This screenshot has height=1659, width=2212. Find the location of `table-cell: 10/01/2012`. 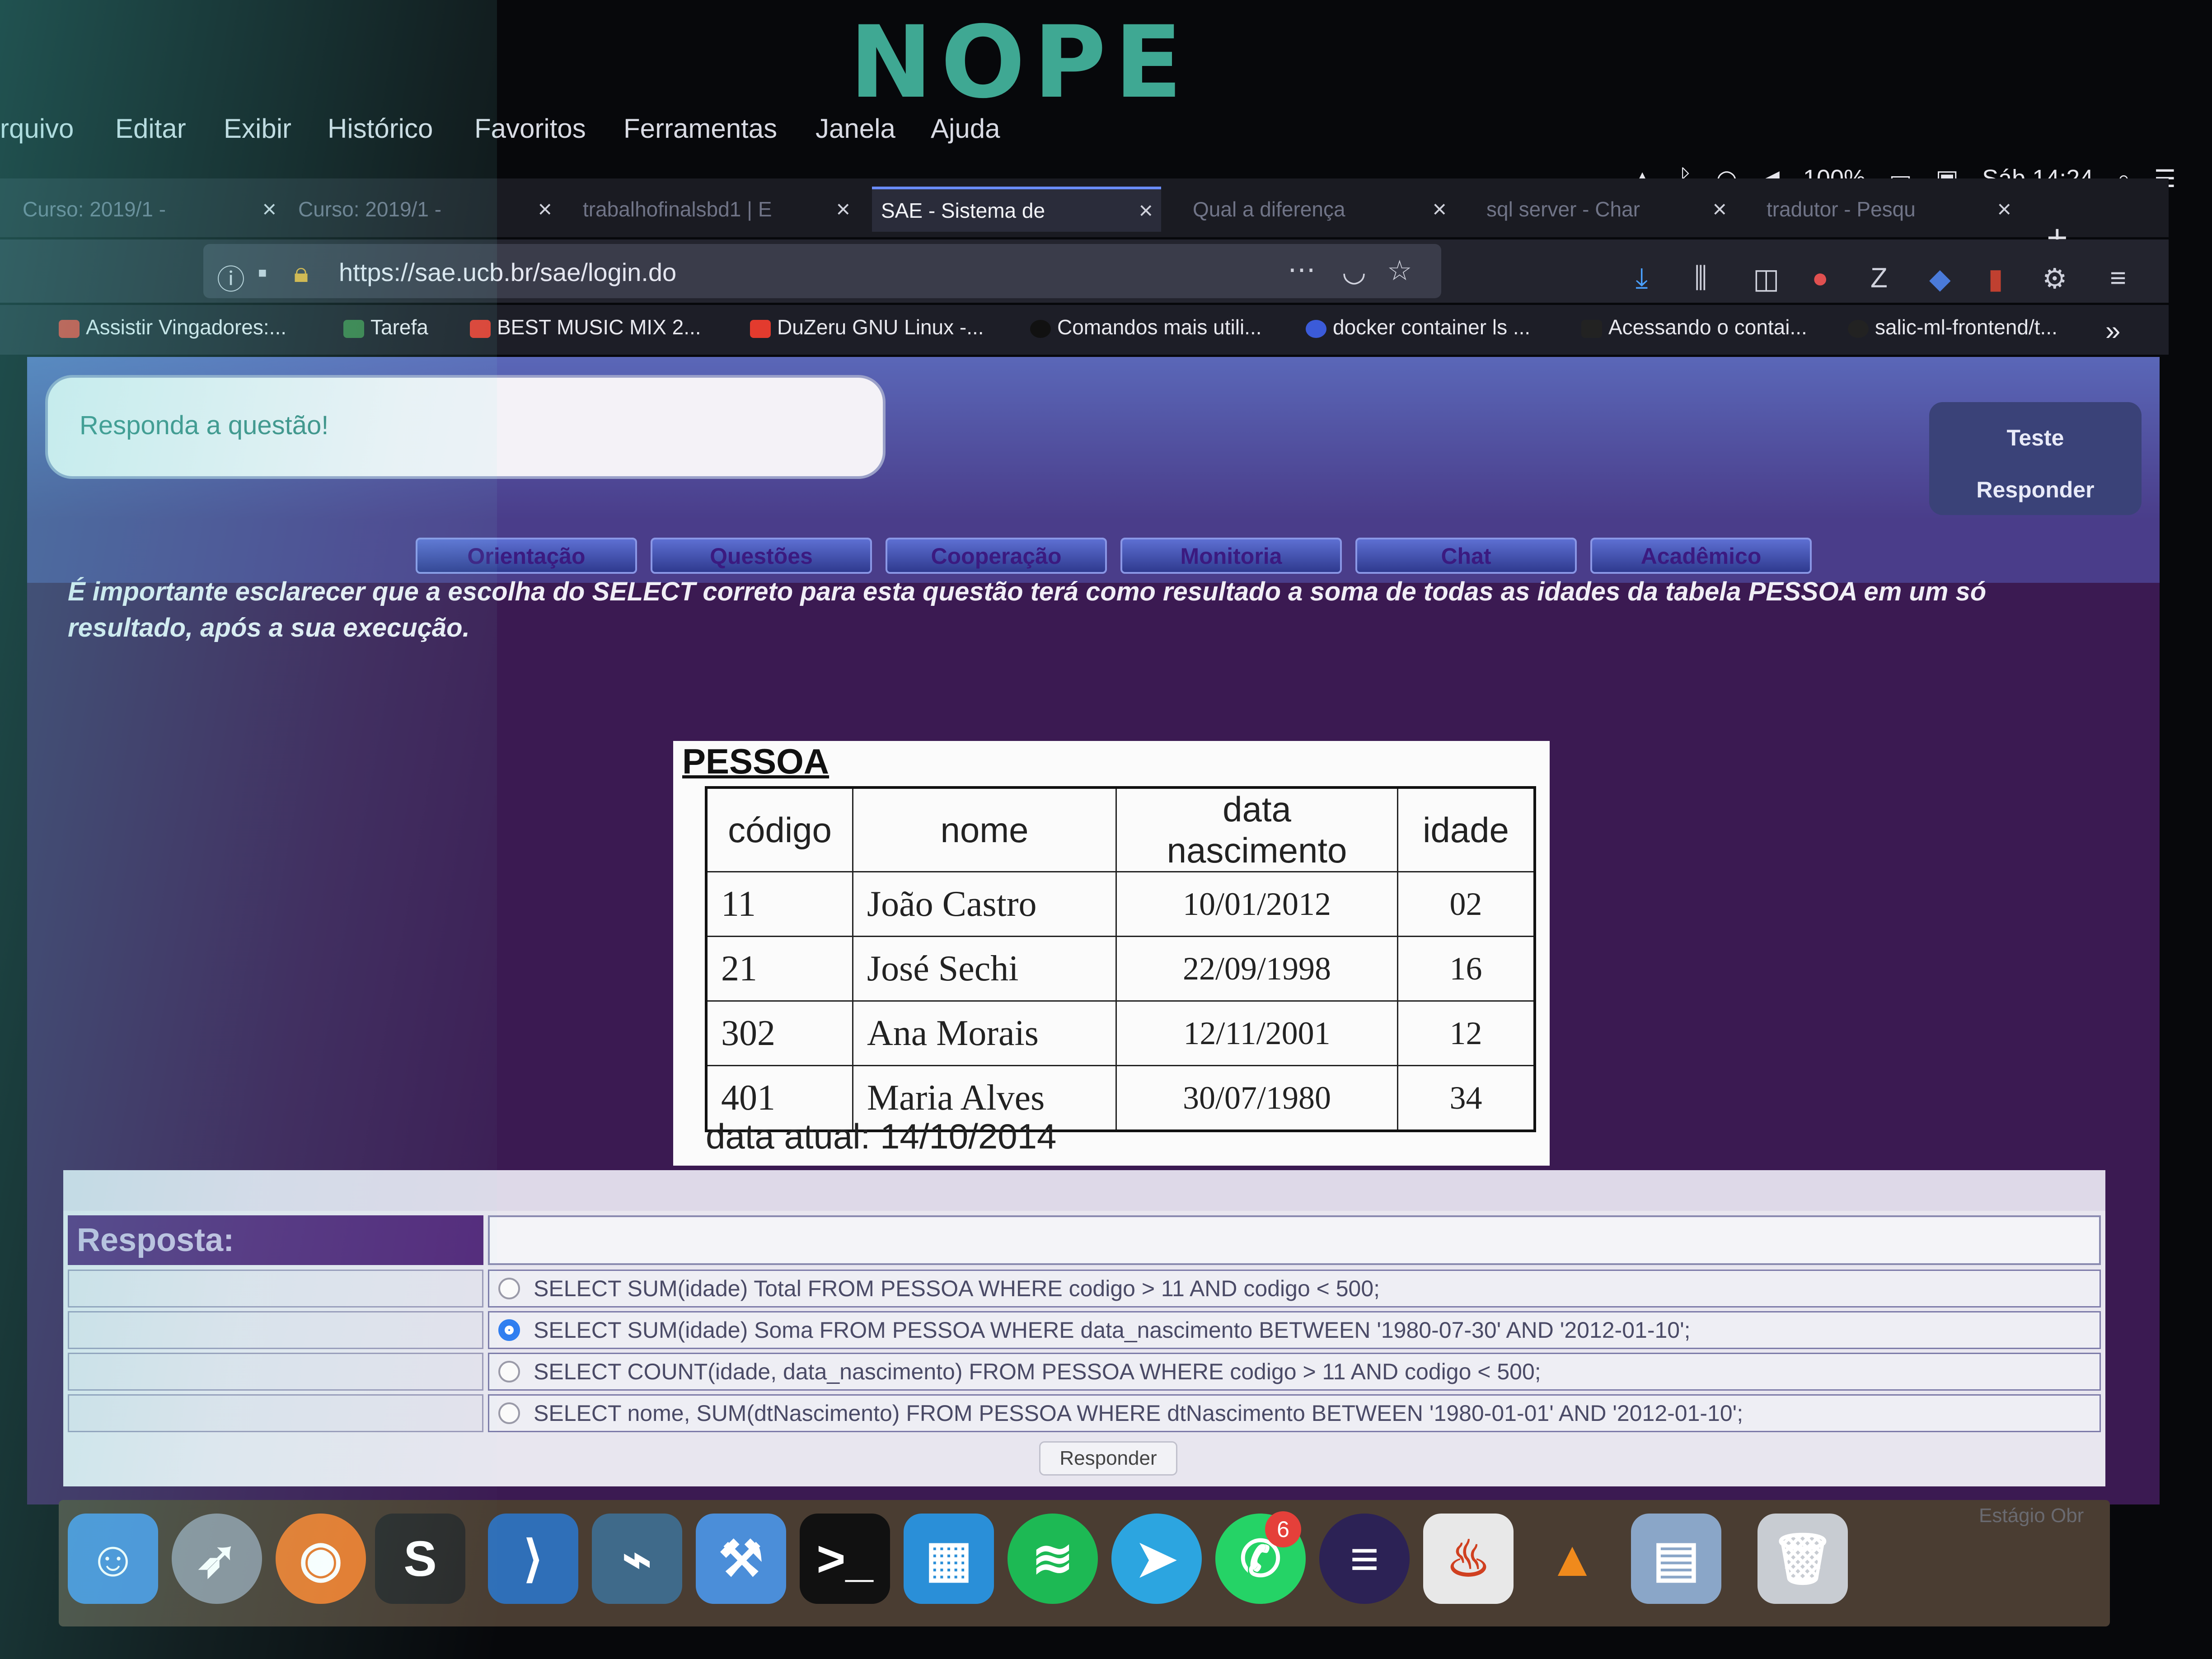

table-cell: 10/01/2012 is located at coordinates (1256, 904).